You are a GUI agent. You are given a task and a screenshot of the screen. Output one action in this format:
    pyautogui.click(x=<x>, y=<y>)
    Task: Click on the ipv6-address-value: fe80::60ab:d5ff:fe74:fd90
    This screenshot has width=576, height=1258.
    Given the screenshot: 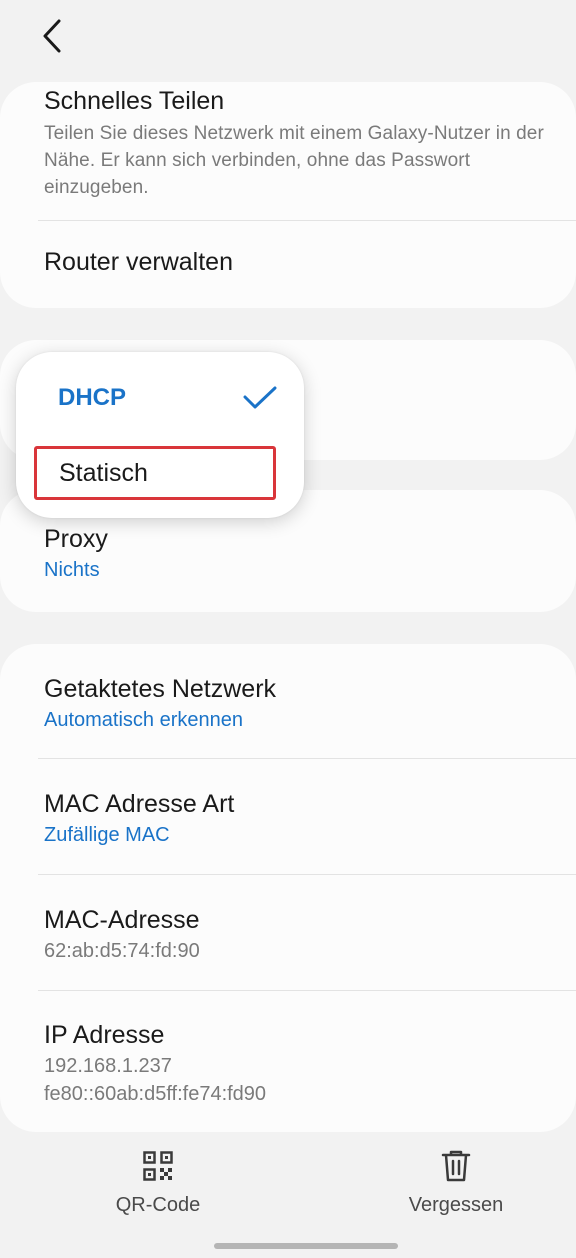 What is the action you would take?
    pyautogui.click(x=155, y=1094)
    